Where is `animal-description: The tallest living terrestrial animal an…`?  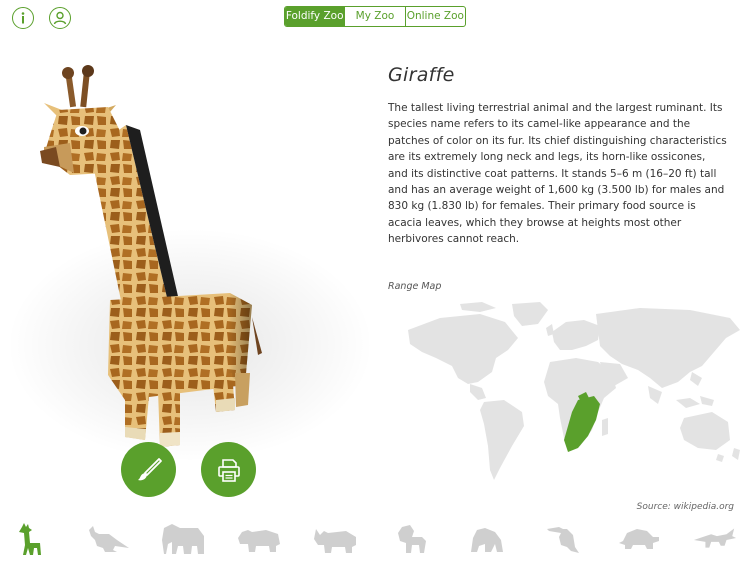
animal-description: The tallest living terrestrial animal an… is located at coordinates (557, 174).